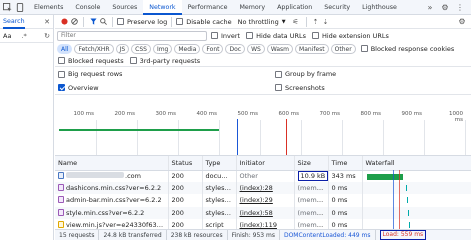  I want to click on type-chip-other: Other, so click(343, 48).